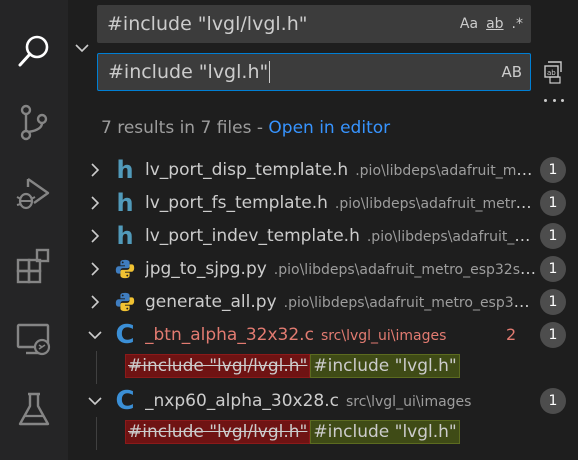 This screenshot has width=578, height=460. What do you see at coordinates (341, 401) in the screenshot?
I see `file-label: _nxp60_alpha_30x28.c src\lvgl_ui\images` at bounding box center [341, 401].